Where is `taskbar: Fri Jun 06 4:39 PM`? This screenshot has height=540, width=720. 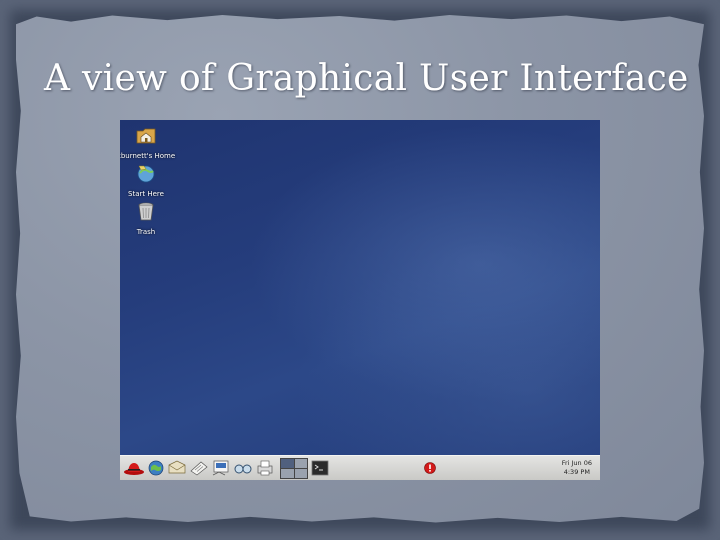
taskbar: Fri Jun 06 4:39 PM is located at coordinates (360, 467).